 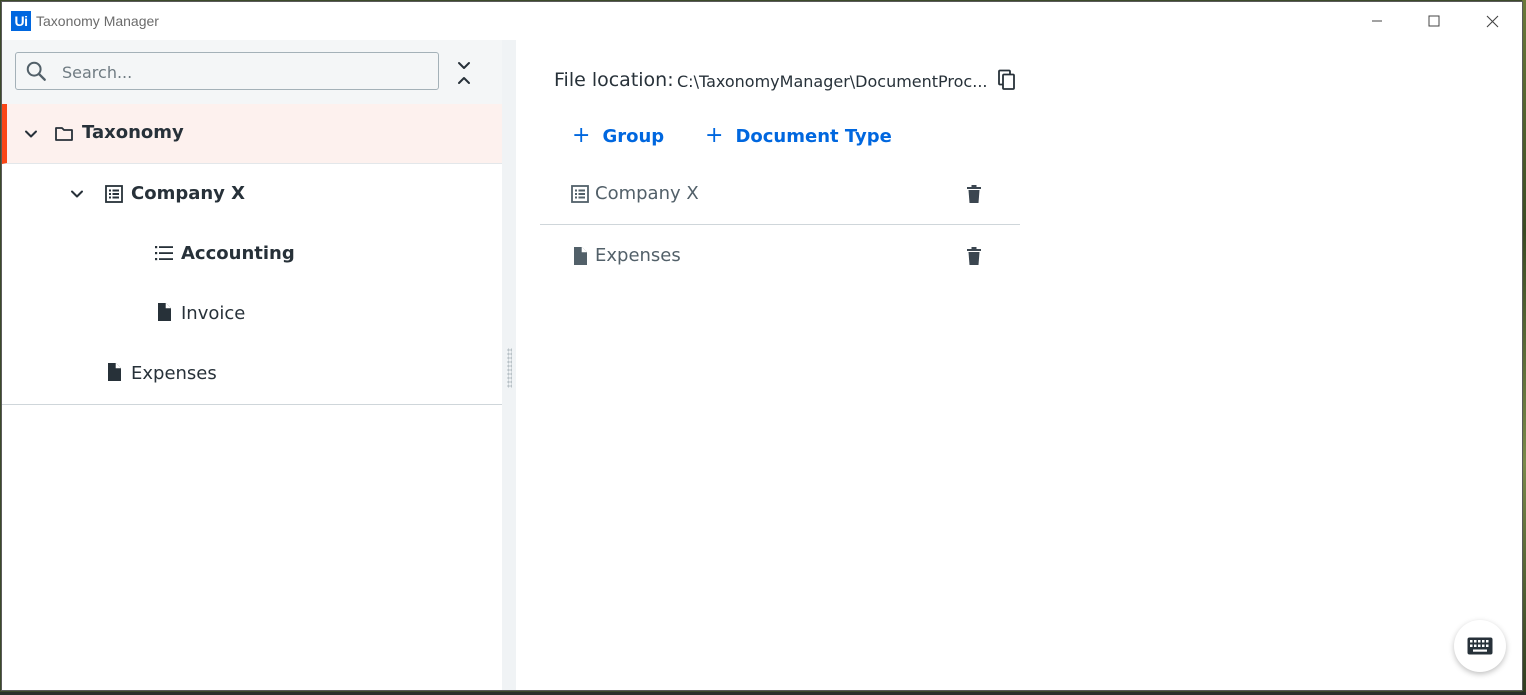 What do you see at coordinates (164, 253) in the screenshot?
I see `list-icon` at bounding box center [164, 253].